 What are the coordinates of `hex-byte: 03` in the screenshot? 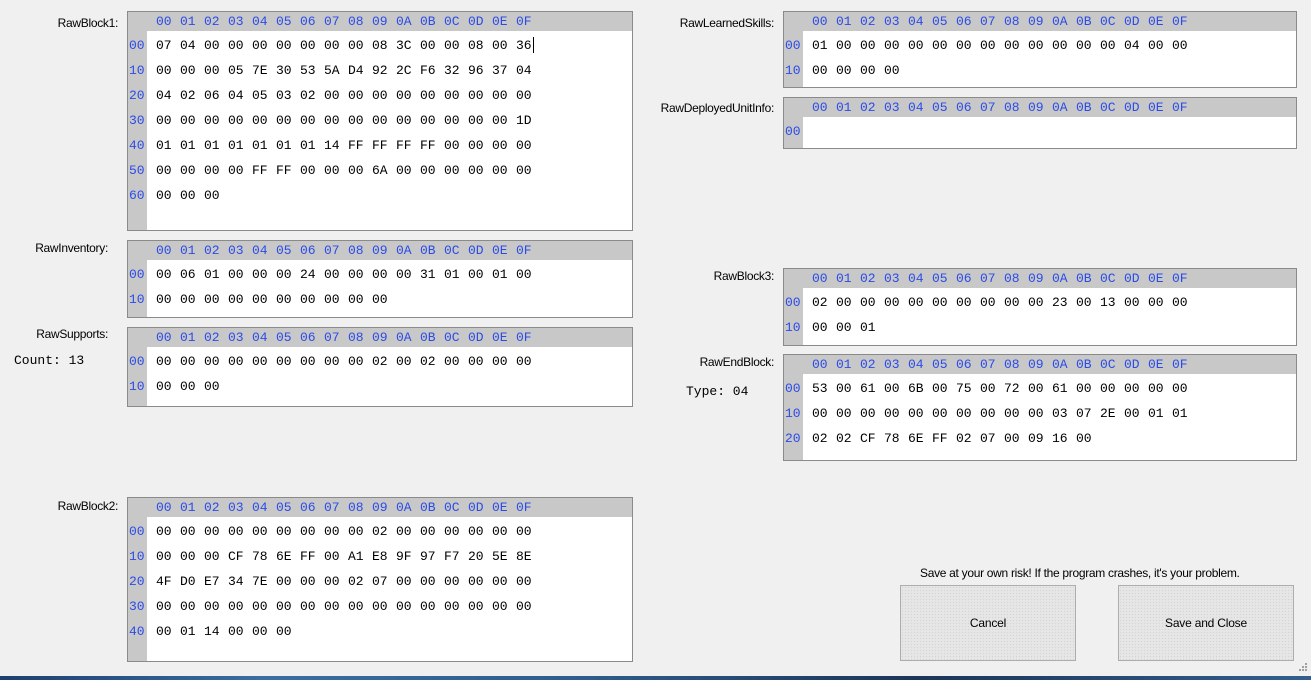 It's located at (284, 95).